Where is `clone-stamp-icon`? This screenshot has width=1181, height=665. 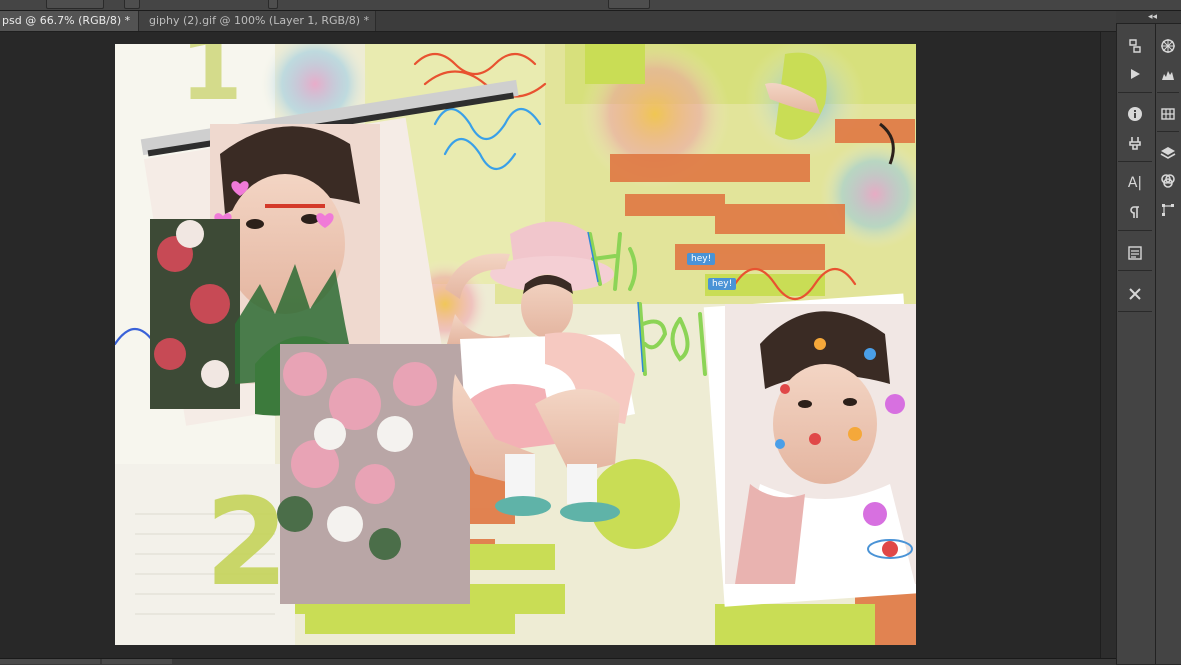 clone-stamp-icon is located at coordinates (1135, 143).